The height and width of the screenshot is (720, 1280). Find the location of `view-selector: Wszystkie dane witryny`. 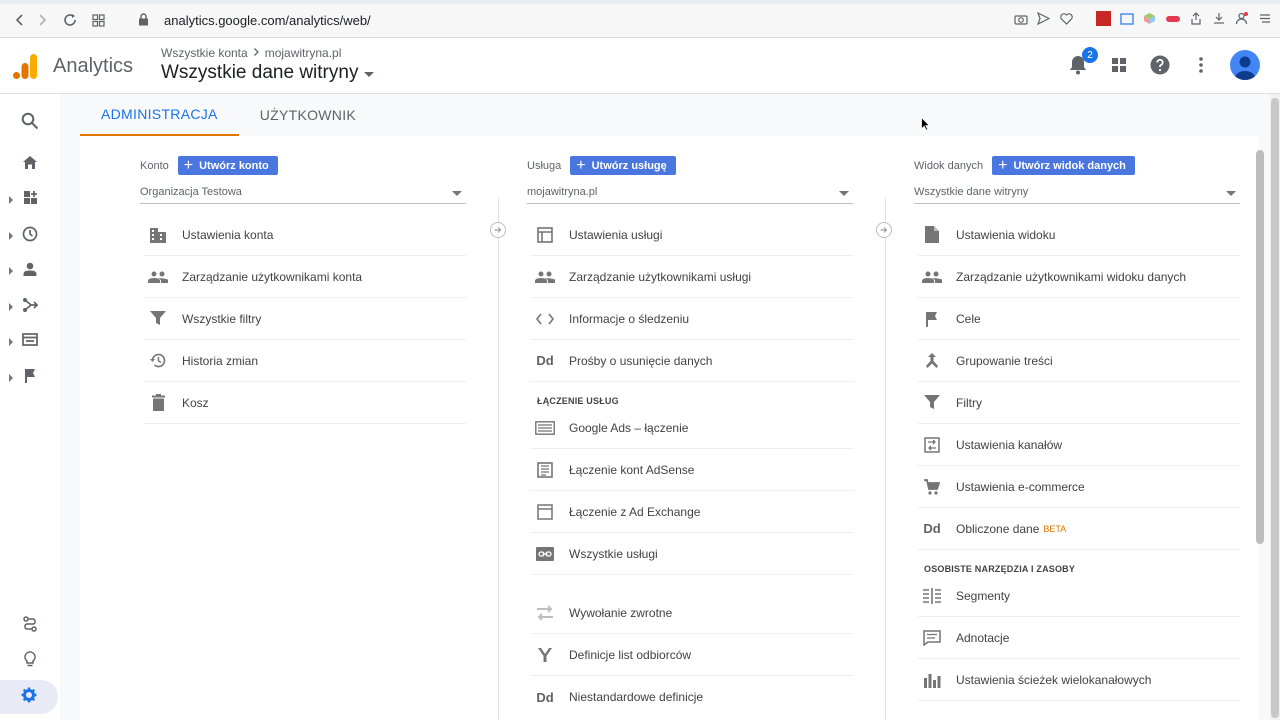

view-selector: Wszystkie dane witryny is located at coordinates (268, 73).